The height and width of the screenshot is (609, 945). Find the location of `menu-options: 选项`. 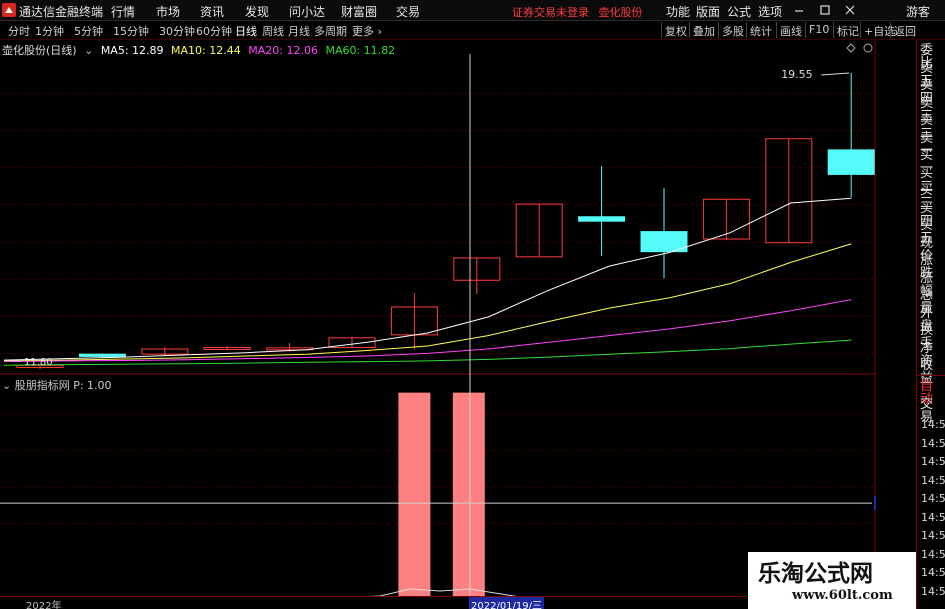

menu-options: 选项 is located at coordinates (770, 11).